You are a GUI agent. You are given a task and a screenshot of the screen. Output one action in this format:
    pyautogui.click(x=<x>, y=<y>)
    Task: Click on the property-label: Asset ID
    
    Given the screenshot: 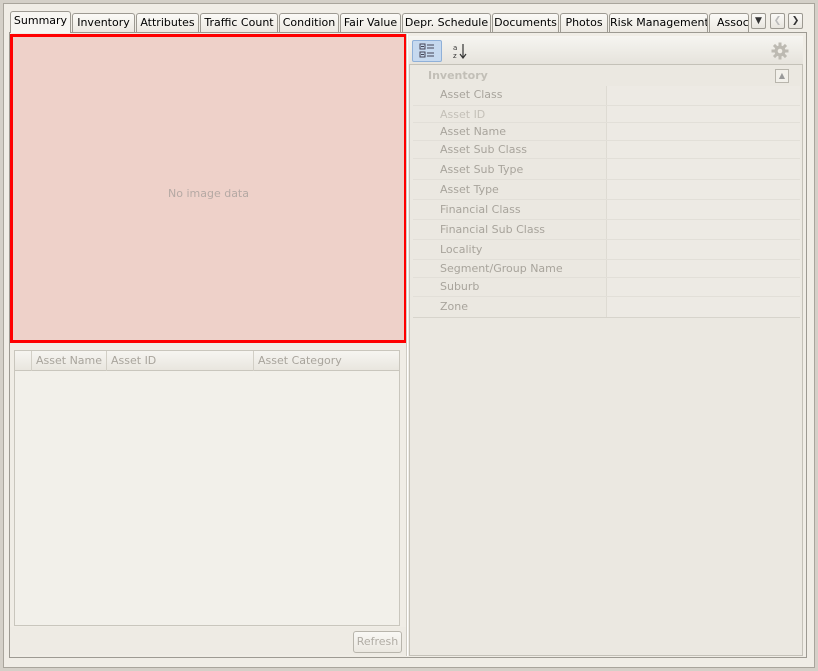 What is the action you would take?
    pyautogui.click(x=463, y=114)
    